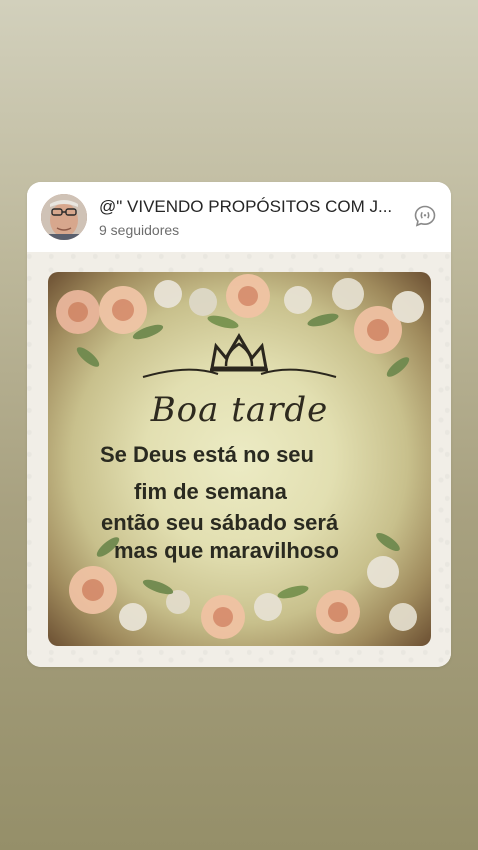  Describe the element at coordinates (226, 550) in the screenshot. I see `message-line-4: mas que maravilhoso` at that location.